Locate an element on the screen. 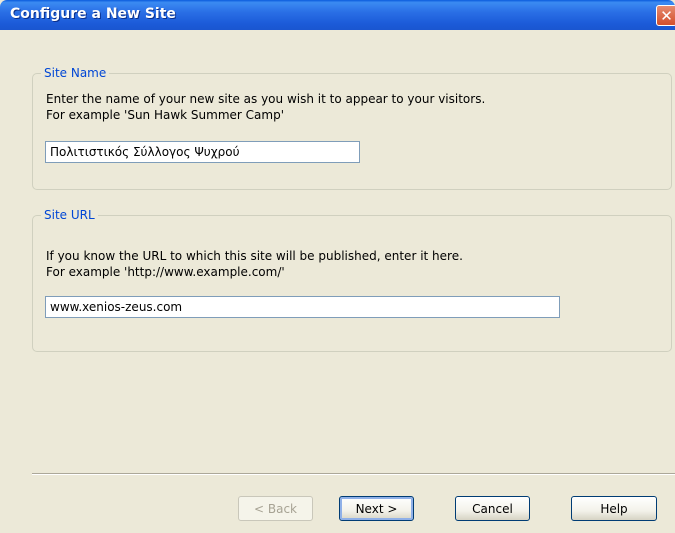 The image size is (675, 533). next-button-label: Next > is located at coordinates (376, 508).